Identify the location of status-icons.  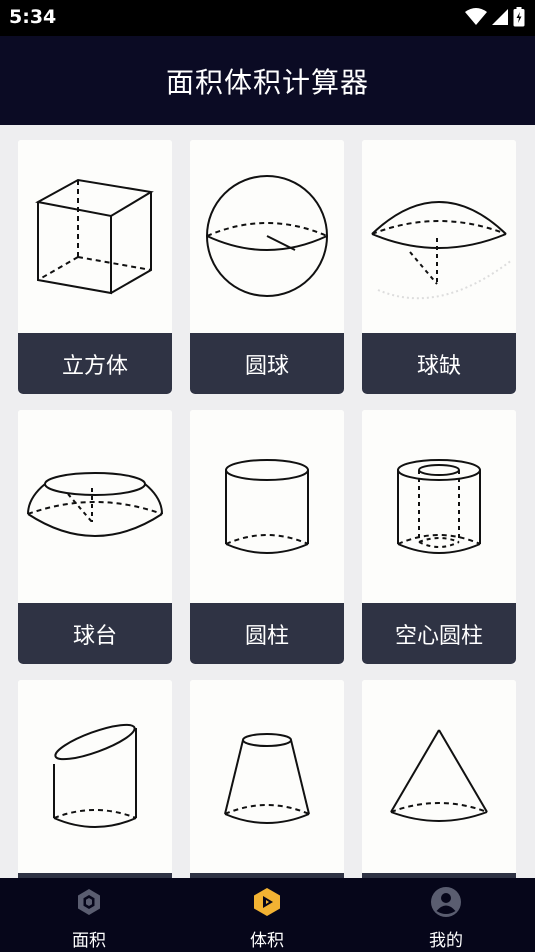
(495, 17).